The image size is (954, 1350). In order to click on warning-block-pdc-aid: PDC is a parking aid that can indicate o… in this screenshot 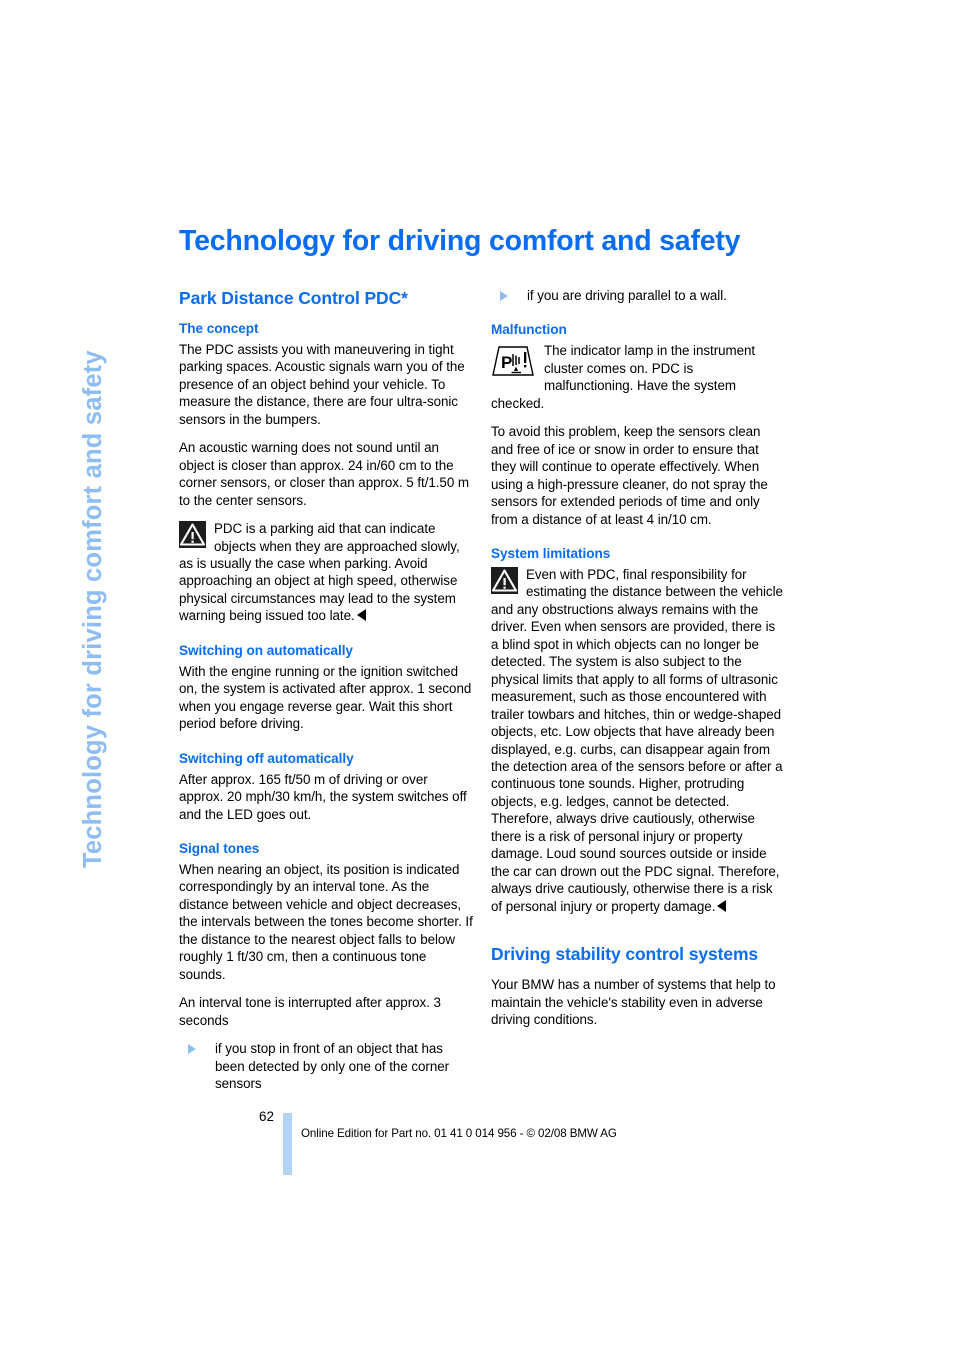, I will do `click(326, 572)`.